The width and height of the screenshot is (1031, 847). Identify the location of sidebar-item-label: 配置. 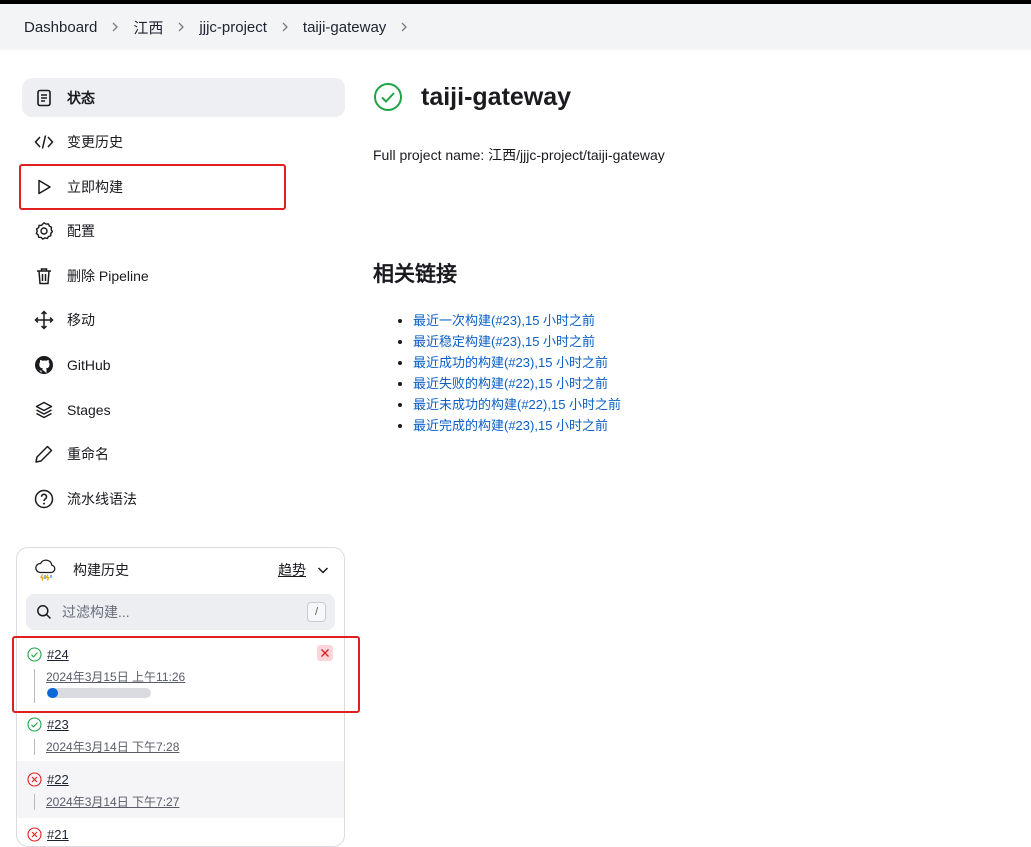
(81, 231).